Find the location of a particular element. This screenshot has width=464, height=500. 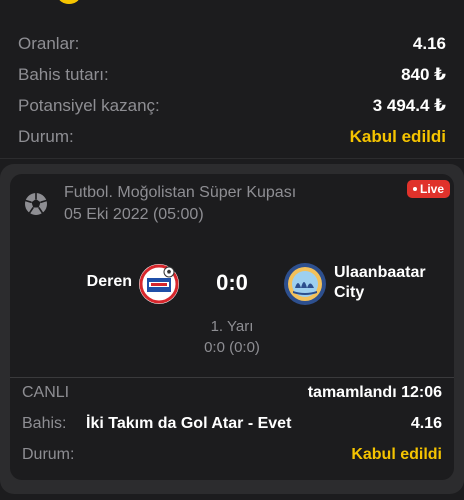

bet-label: Bahis: is located at coordinates (44, 423).